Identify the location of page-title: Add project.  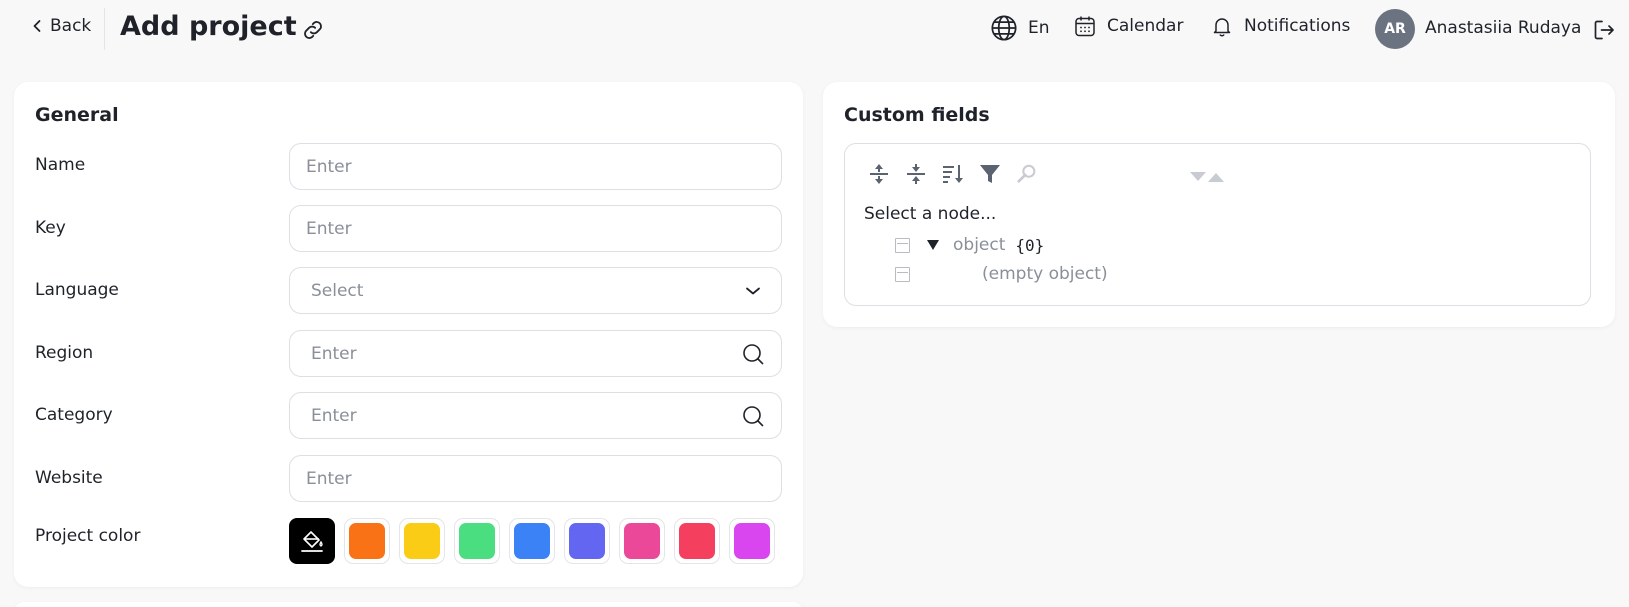
(208, 26).